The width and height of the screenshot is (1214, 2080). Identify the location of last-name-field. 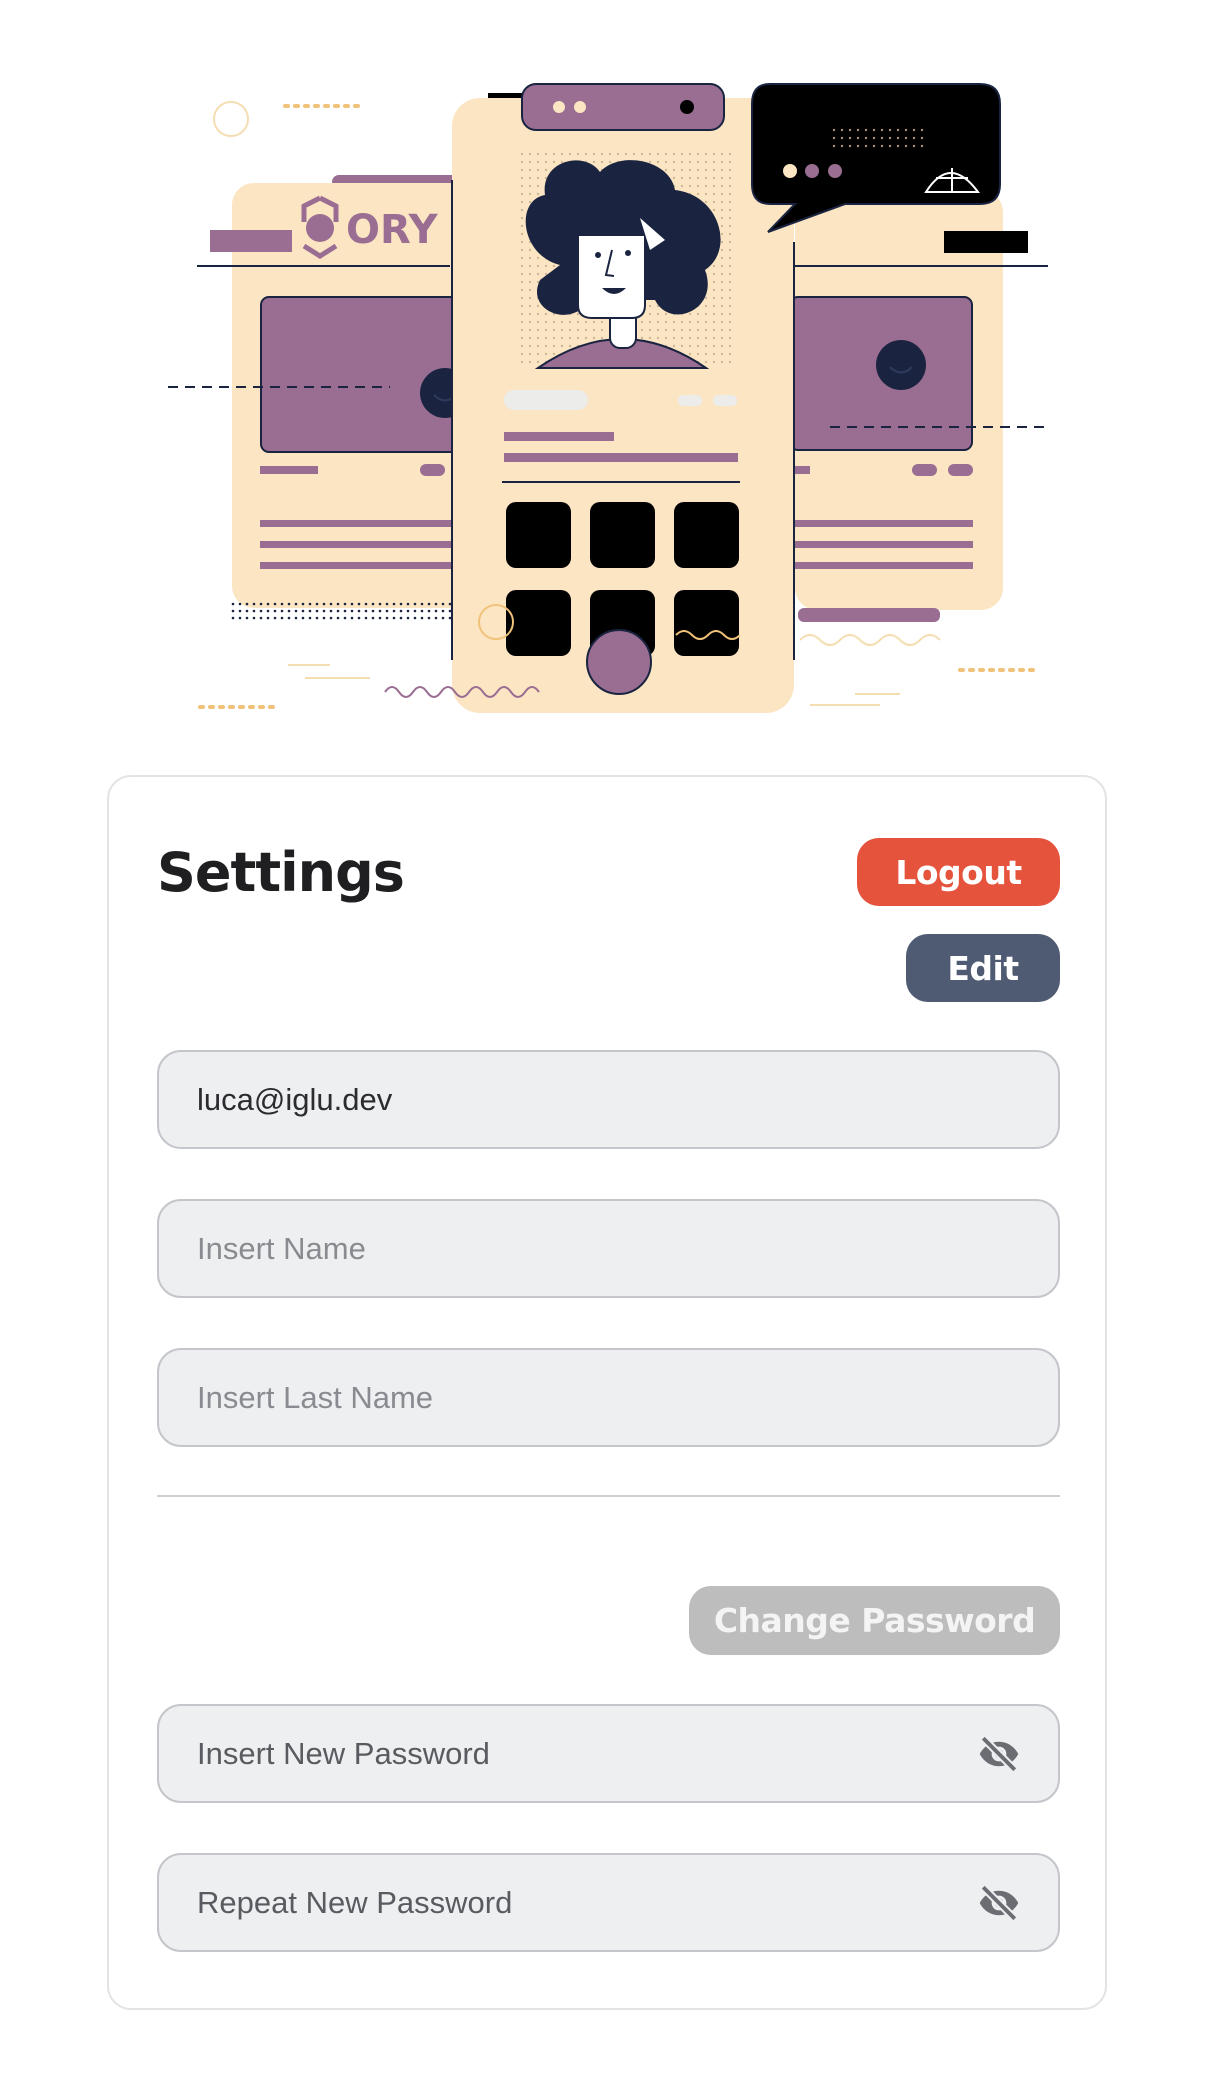
(587, 1397).